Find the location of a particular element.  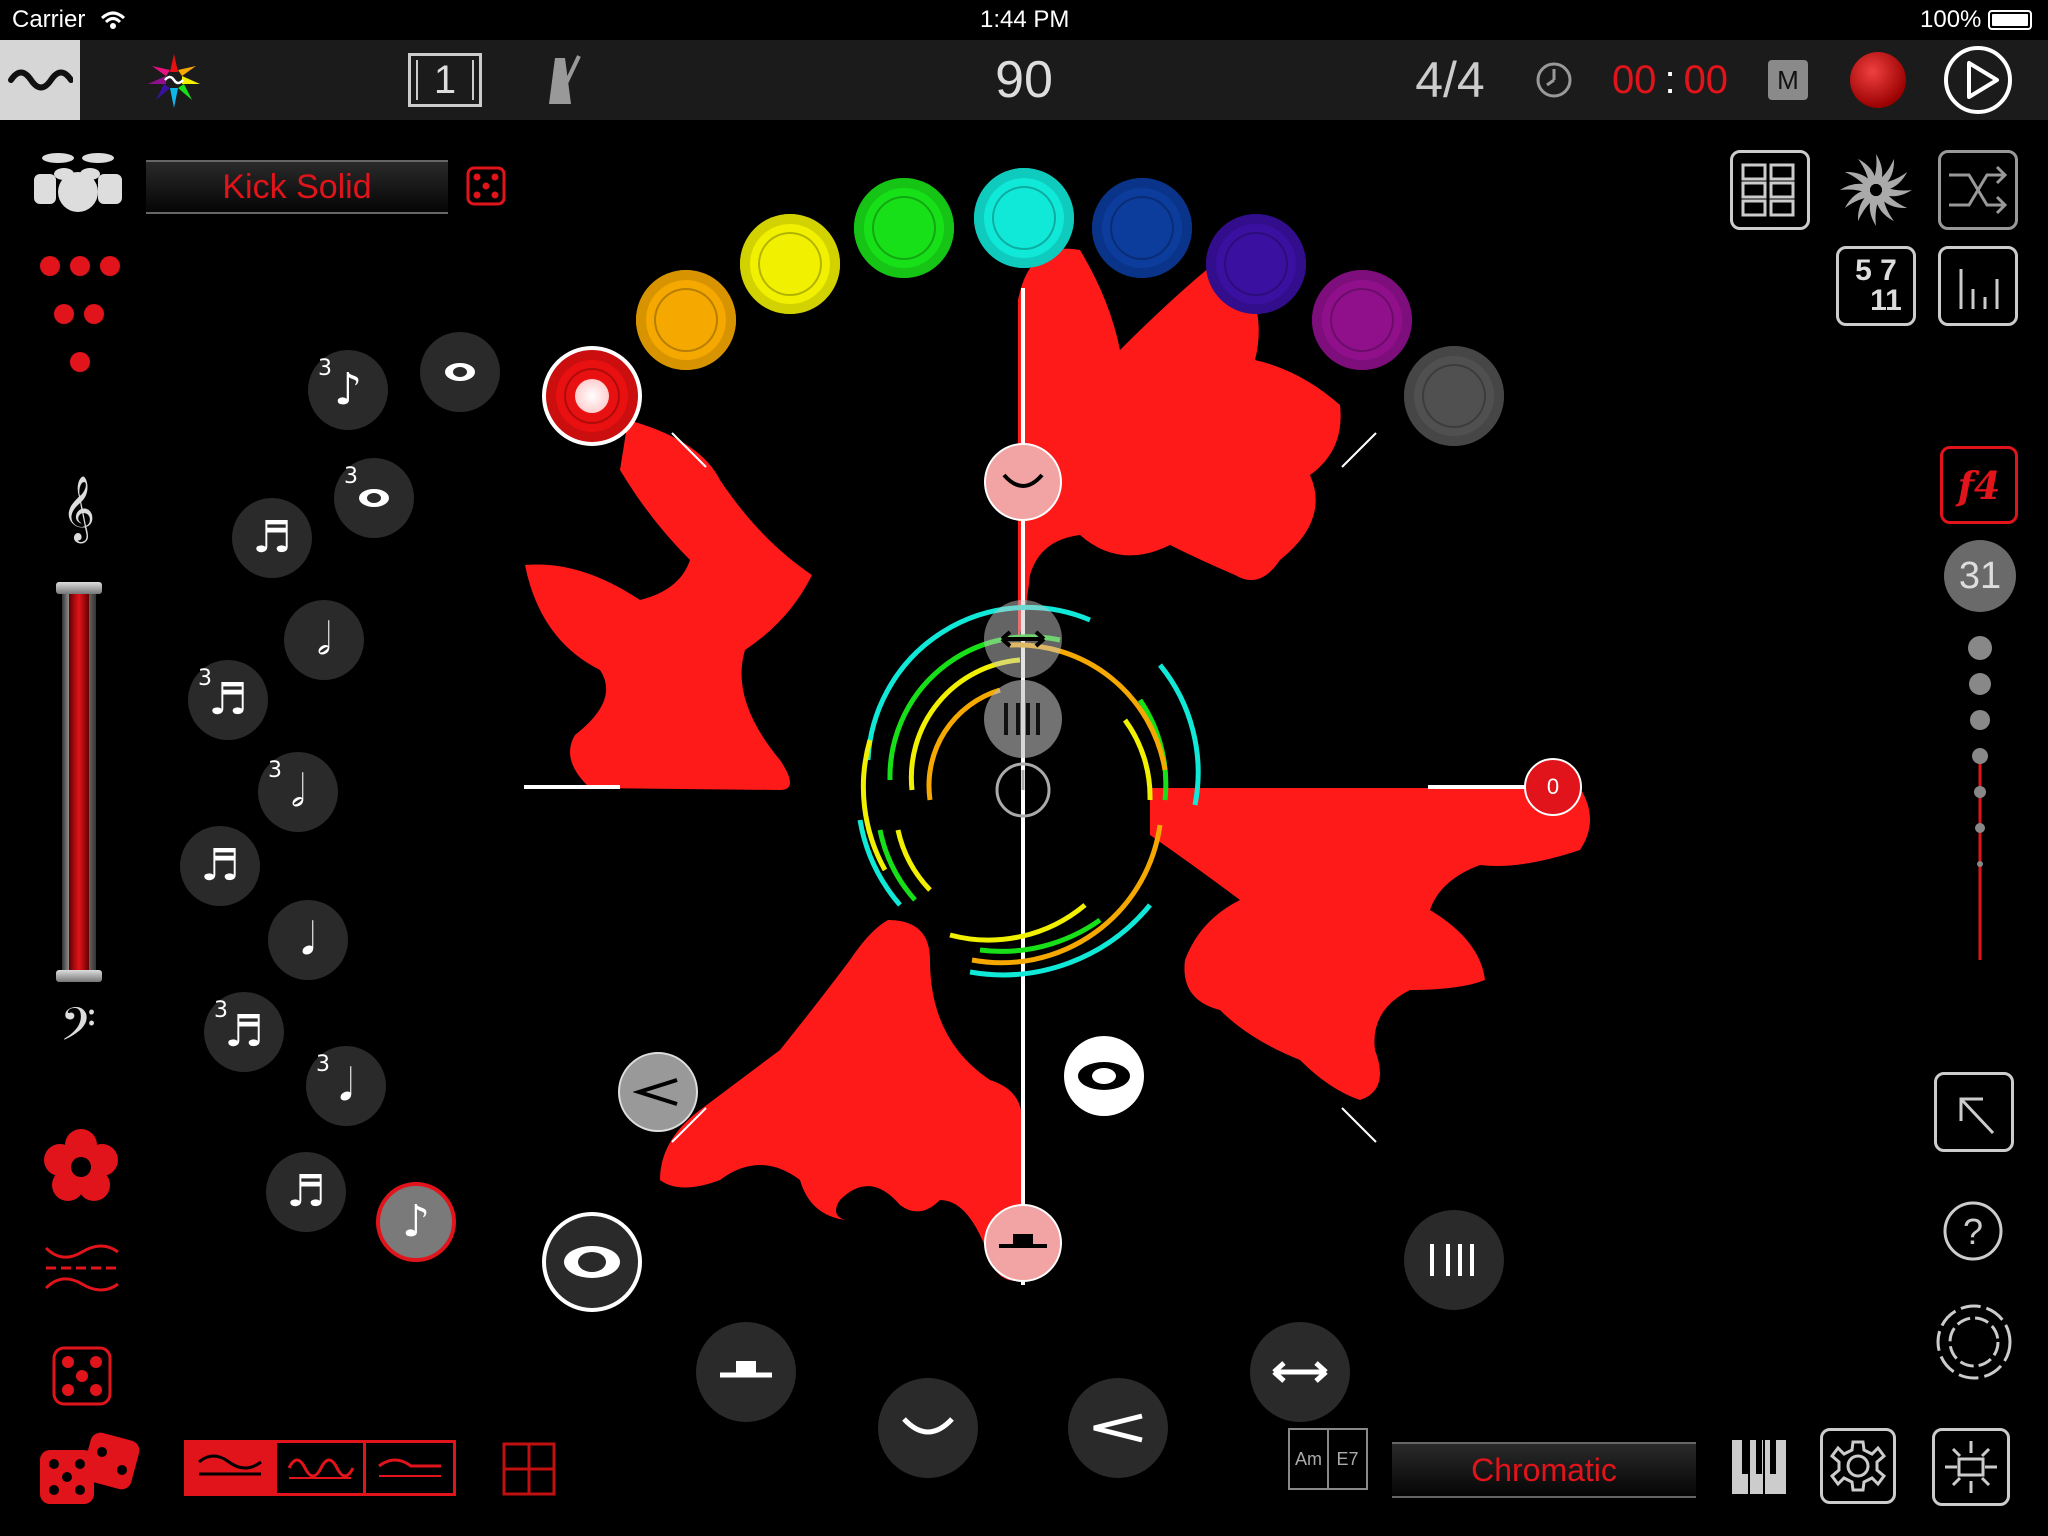

accent-icon is located at coordinates (1118, 1428).